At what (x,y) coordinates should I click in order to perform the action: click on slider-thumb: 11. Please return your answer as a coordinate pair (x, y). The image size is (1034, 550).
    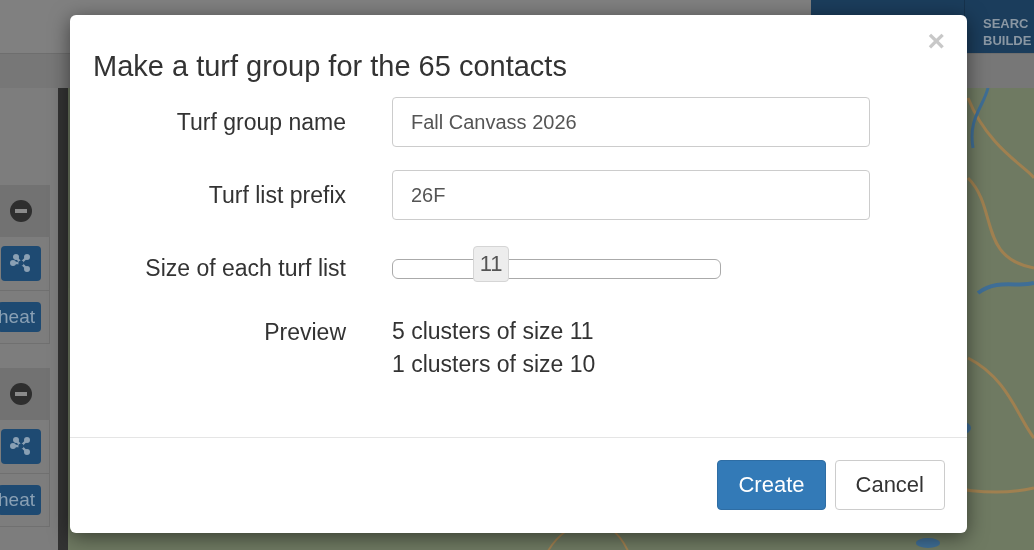
    Looking at the image, I should click on (491, 264).